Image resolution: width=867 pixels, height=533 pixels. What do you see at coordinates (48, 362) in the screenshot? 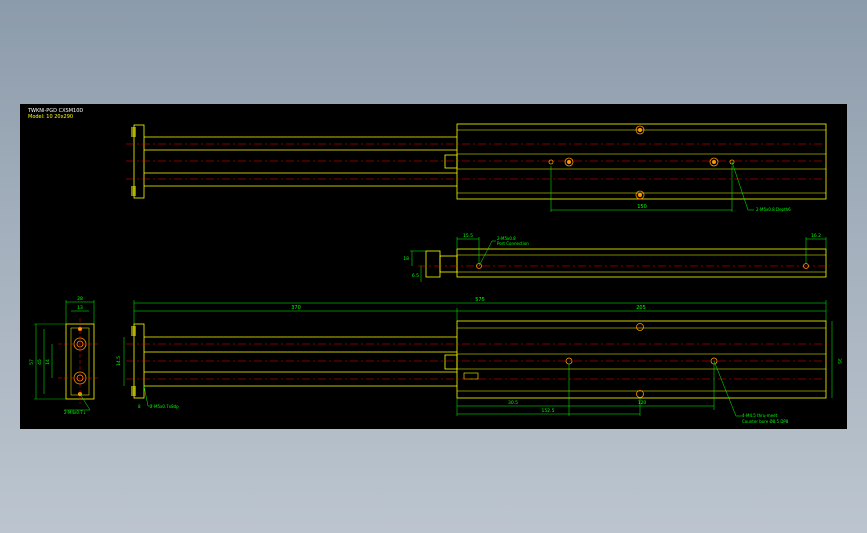
I see `end-dim-inner-h2: 14` at bounding box center [48, 362].